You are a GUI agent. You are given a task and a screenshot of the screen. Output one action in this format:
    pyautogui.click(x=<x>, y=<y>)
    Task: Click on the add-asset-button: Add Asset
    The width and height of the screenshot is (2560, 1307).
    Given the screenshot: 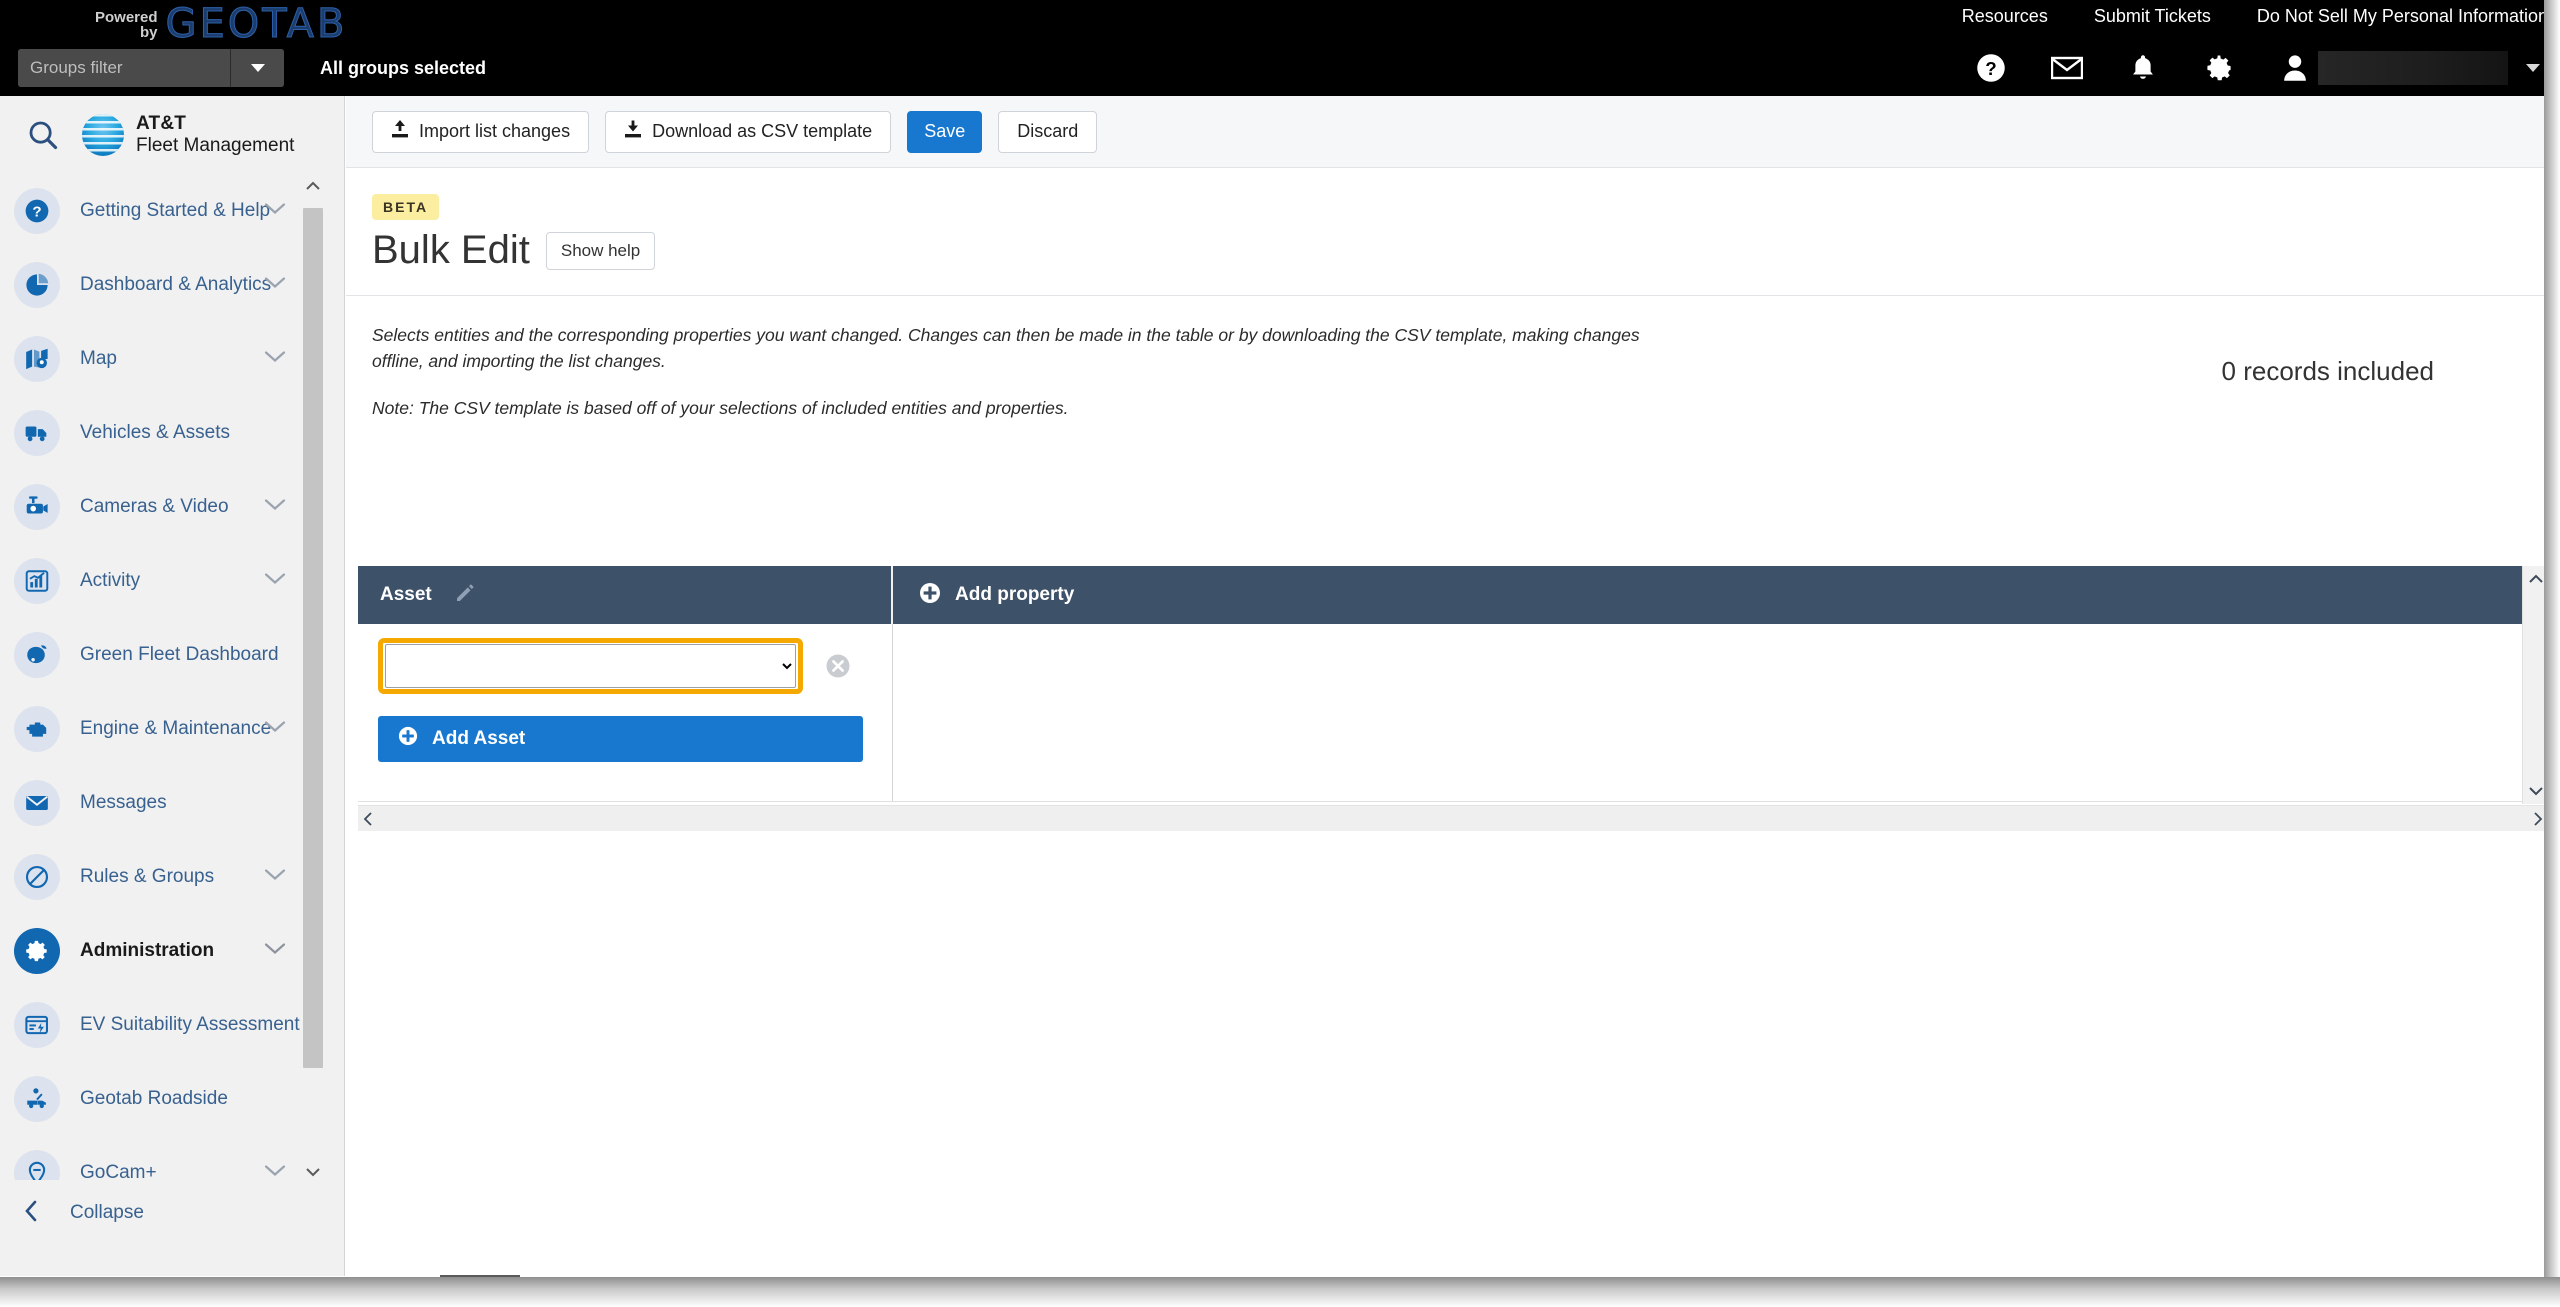 What is the action you would take?
    pyautogui.click(x=620, y=739)
    